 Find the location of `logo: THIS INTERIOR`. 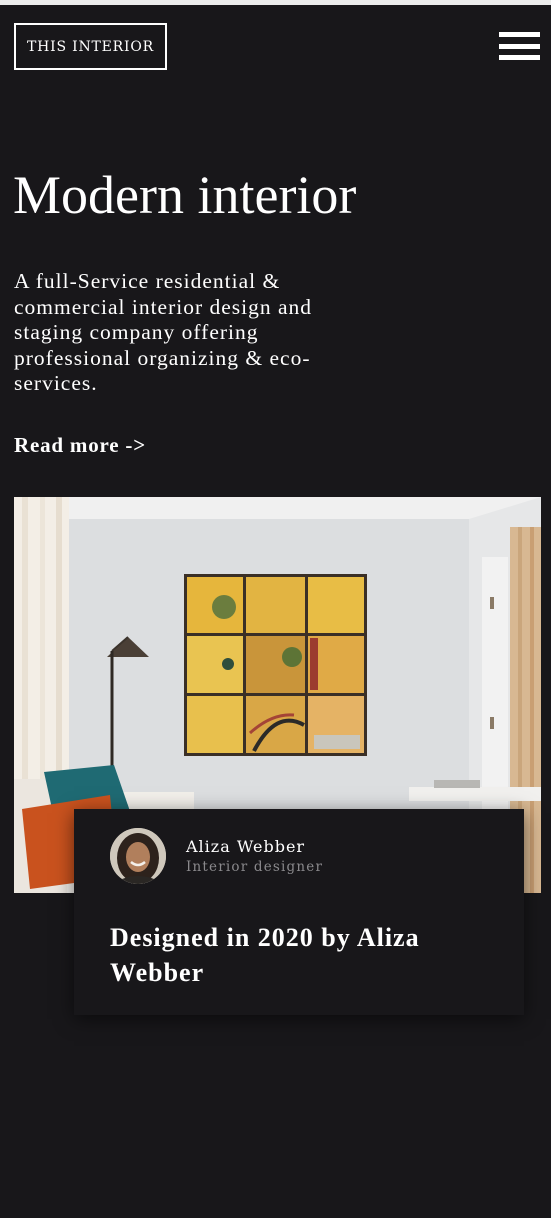

logo: THIS INTERIOR is located at coordinates (90, 46).